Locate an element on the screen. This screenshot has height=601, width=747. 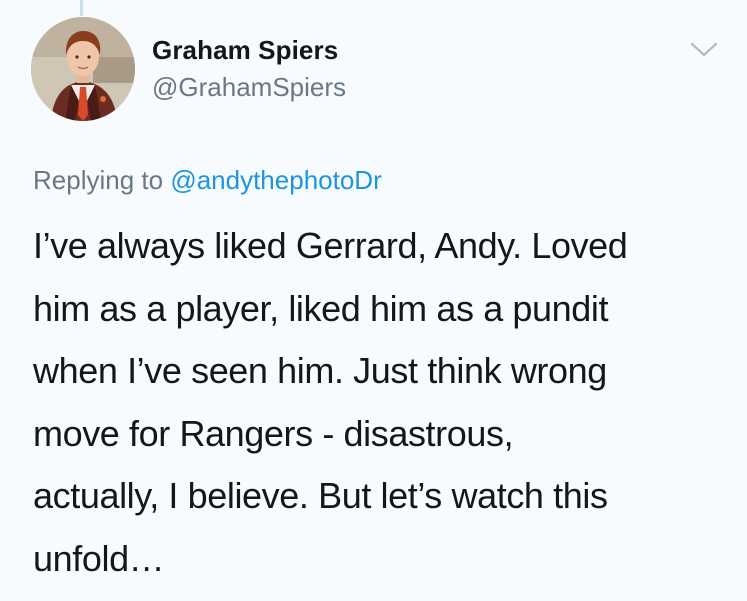
tweet-text-line: him as a player, liked him as a pundit is located at coordinates (321, 308).